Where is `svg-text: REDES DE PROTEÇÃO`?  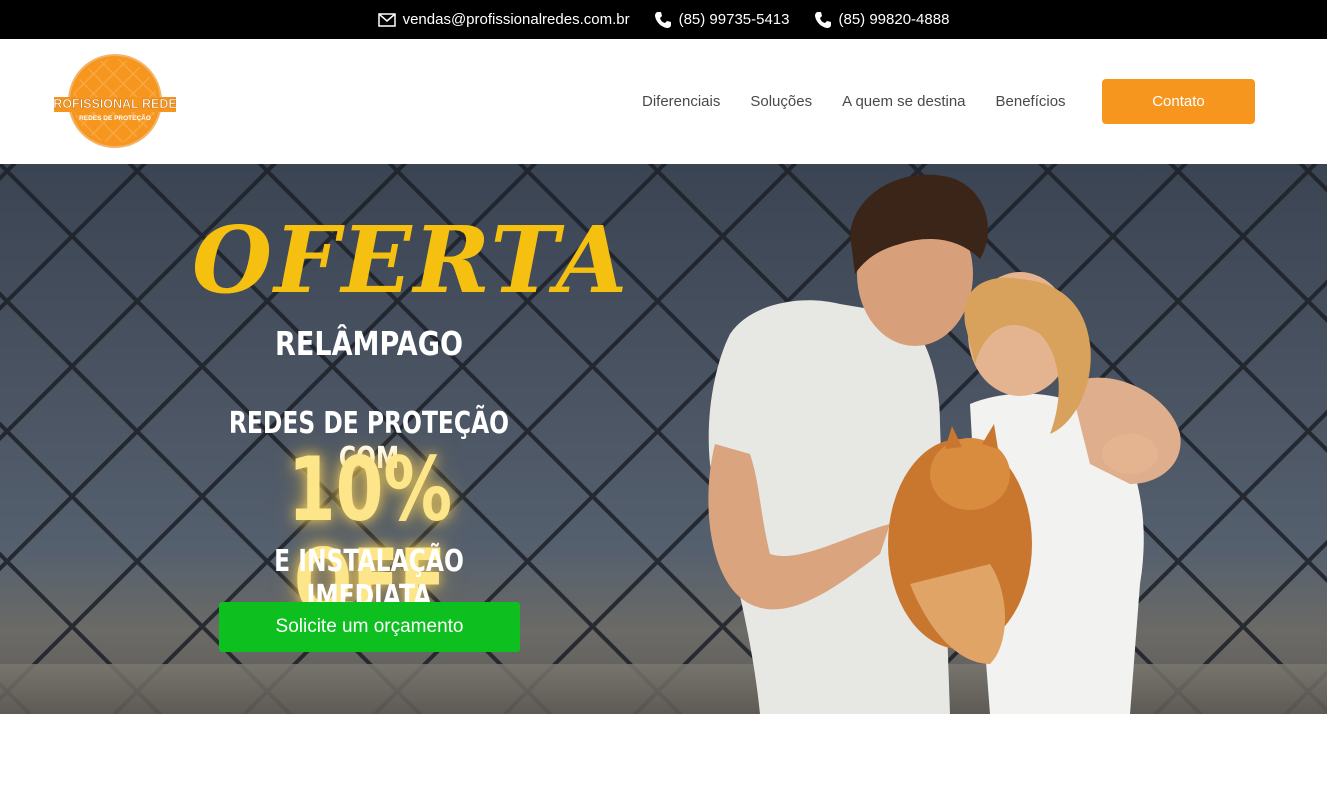
svg-text: REDES DE PROTEÇÃO is located at coordinates (115, 117).